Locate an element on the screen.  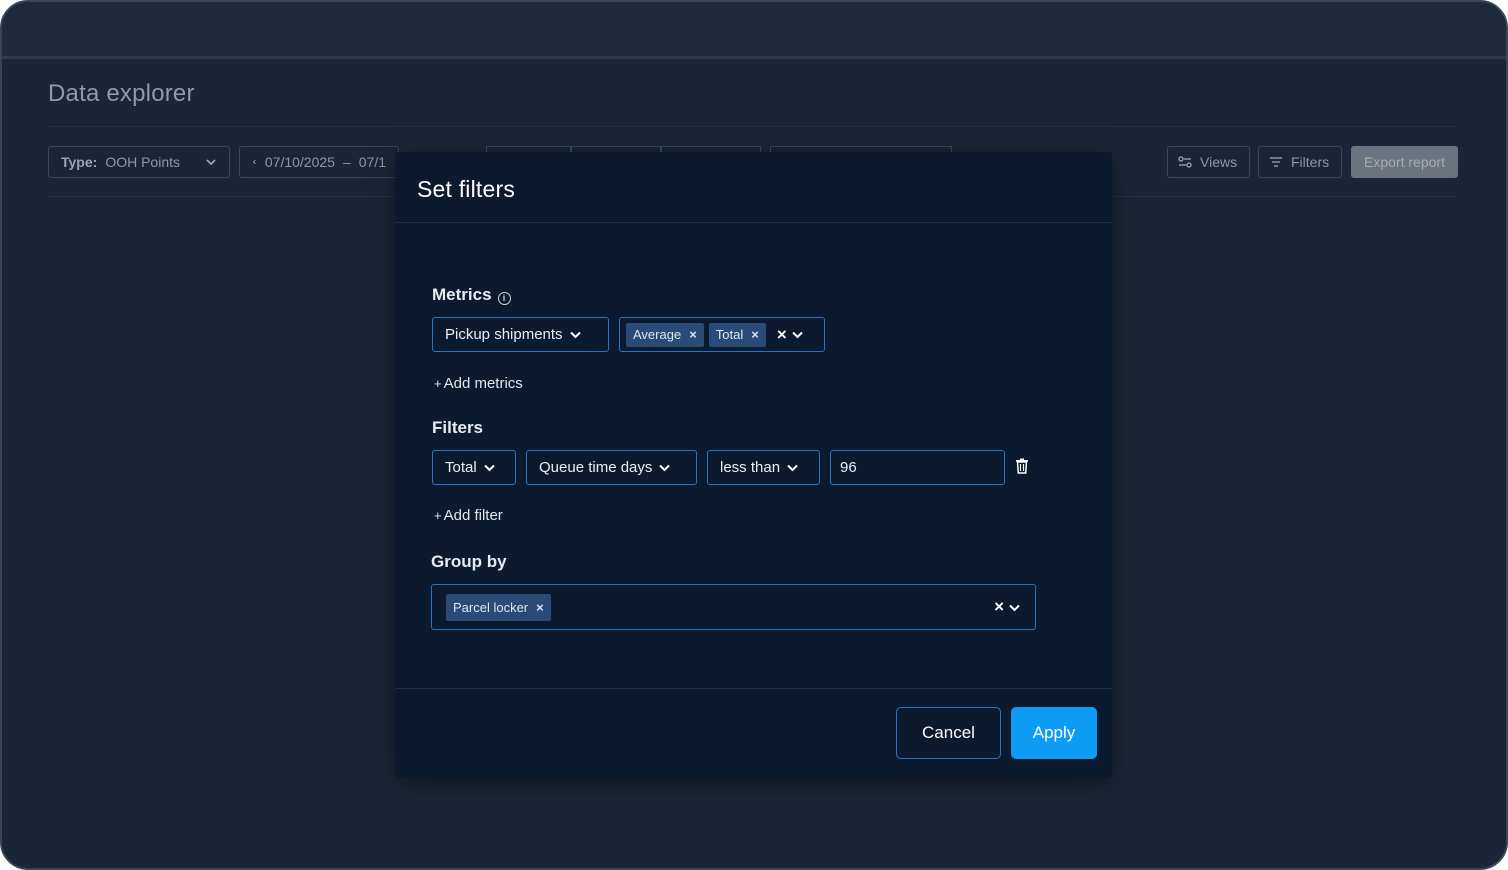
cancel-button: Cancel is located at coordinates (948, 733).